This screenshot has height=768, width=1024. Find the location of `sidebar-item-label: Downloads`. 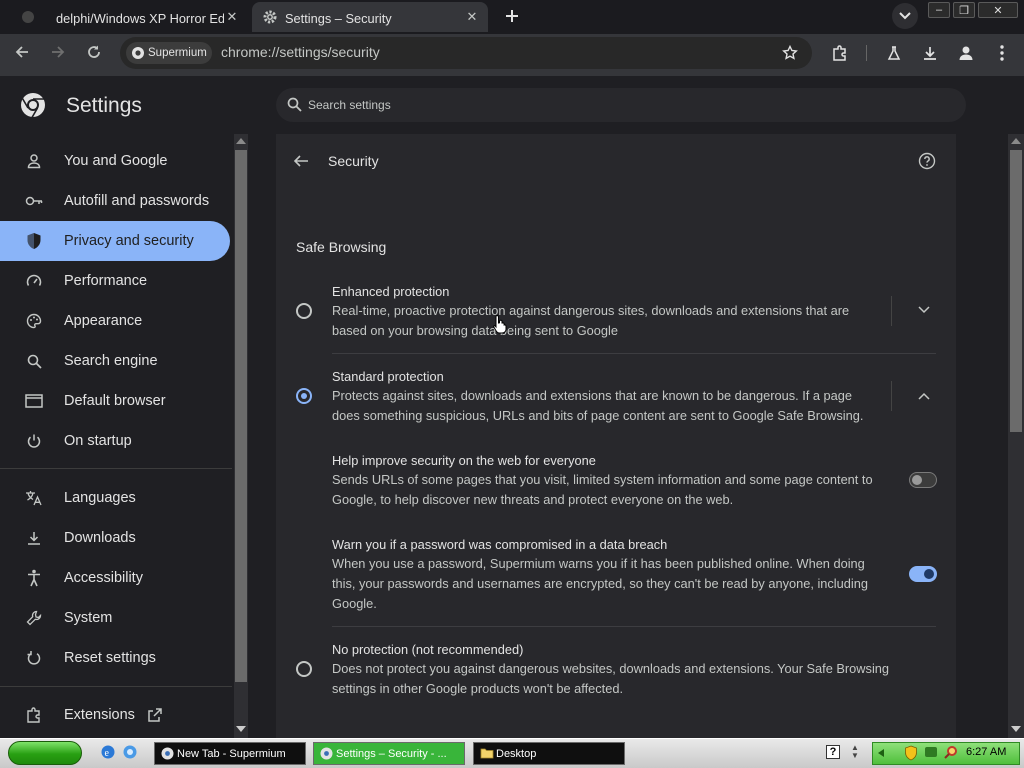

sidebar-item-label: Downloads is located at coordinates (100, 538).